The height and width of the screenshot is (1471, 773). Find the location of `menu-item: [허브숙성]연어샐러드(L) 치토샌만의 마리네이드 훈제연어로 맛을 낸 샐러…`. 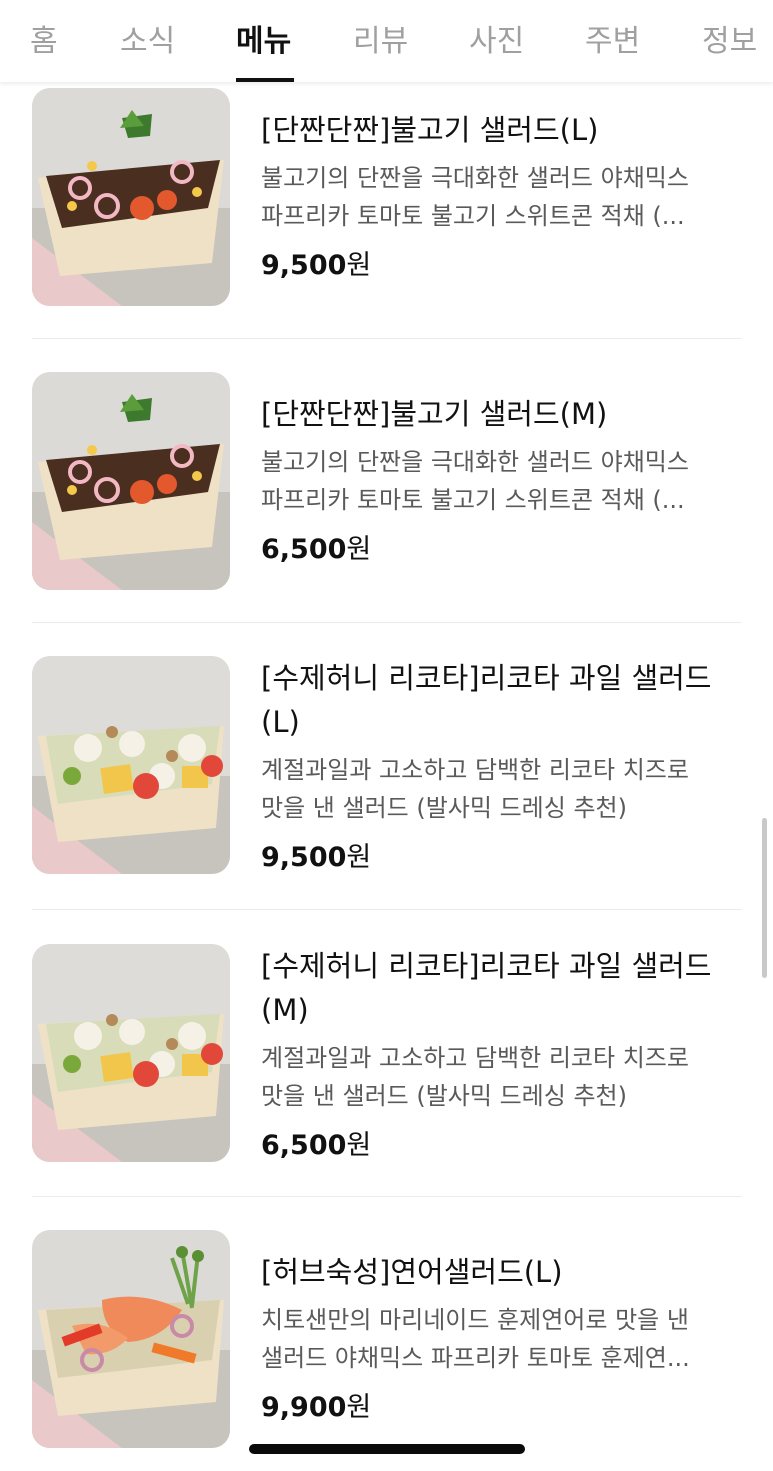

menu-item: [허브숙성]연어샐러드(L) 치토샌만의 마리네이드 훈제연어로 맛을 낸 샐러… is located at coordinates (387, 1340).